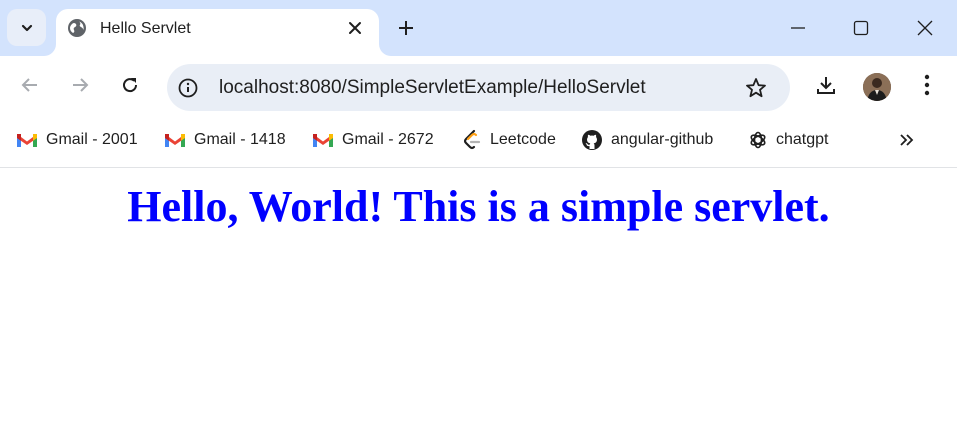 The height and width of the screenshot is (428, 957). I want to click on window-close-button, so click(925, 28).